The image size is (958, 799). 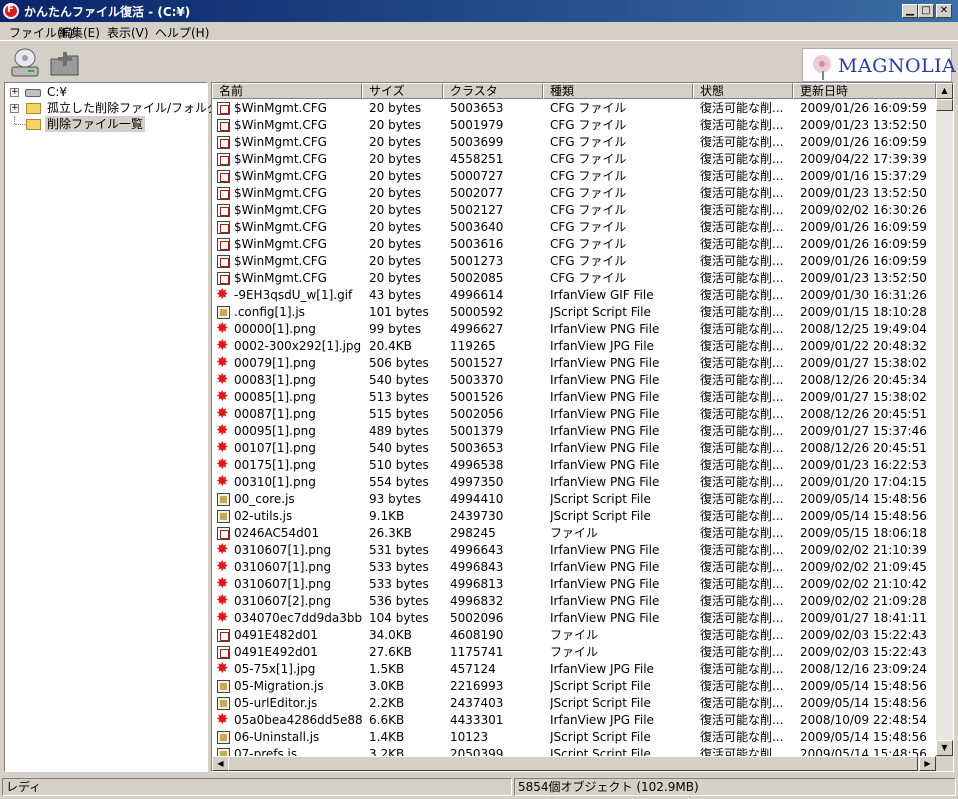 I want to click on cell-cluster: 4996813, so click(x=477, y=584).